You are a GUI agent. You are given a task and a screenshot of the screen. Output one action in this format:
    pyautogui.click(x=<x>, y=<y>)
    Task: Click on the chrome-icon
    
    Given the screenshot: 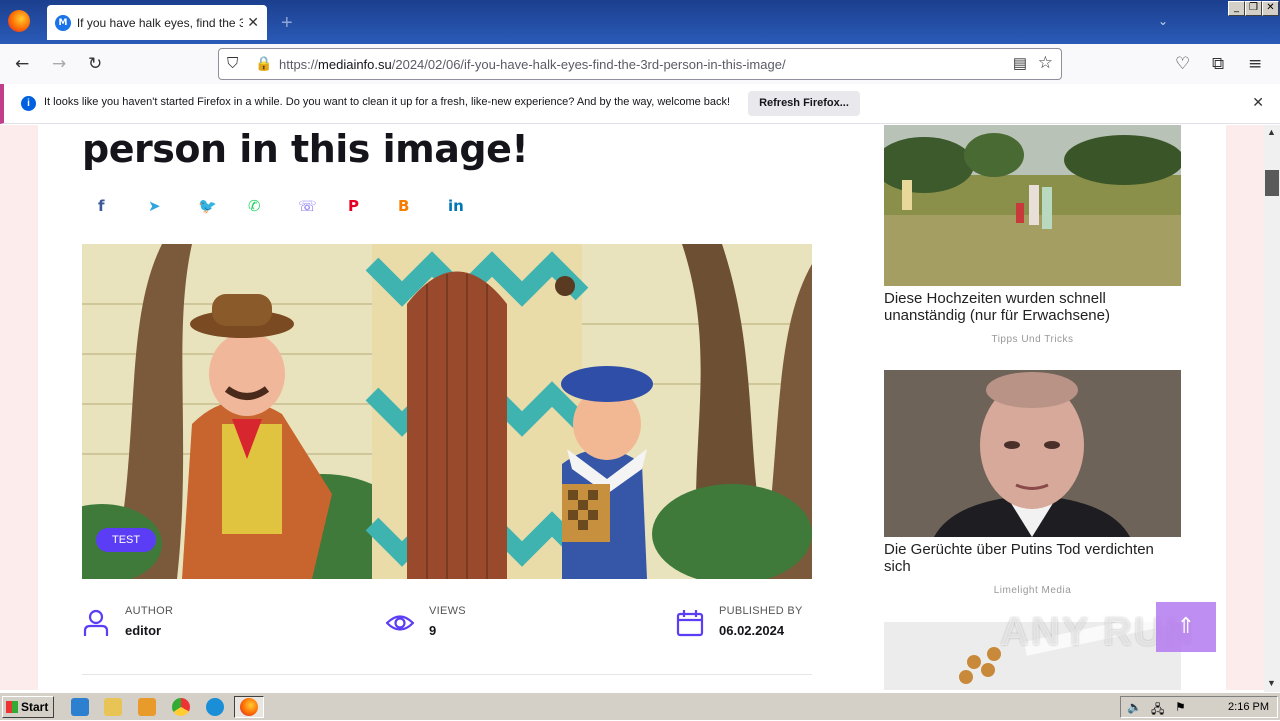 What is the action you would take?
    pyautogui.click(x=181, y=707)
    